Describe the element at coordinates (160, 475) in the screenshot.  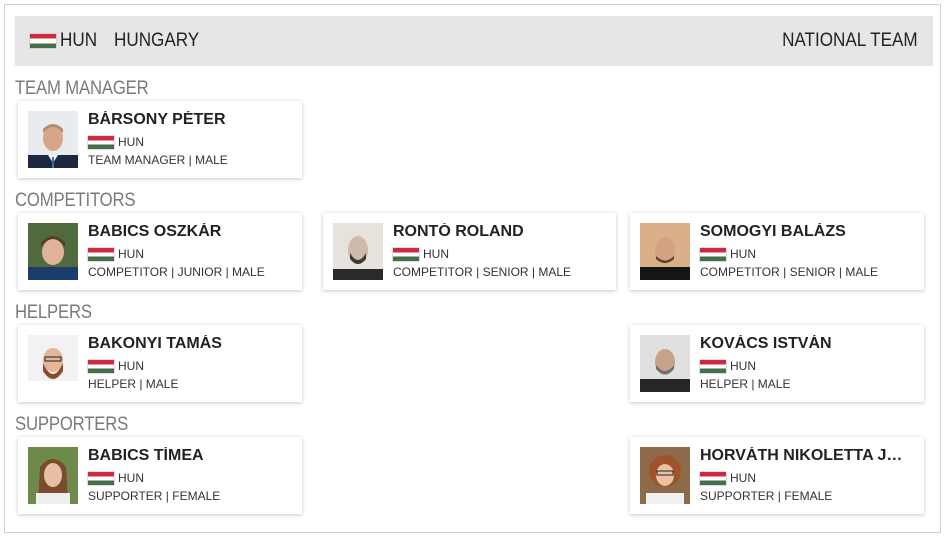
I see `member-card: BABICS TÍMEA HUN SUPPORTER | FEMALE` at that location.